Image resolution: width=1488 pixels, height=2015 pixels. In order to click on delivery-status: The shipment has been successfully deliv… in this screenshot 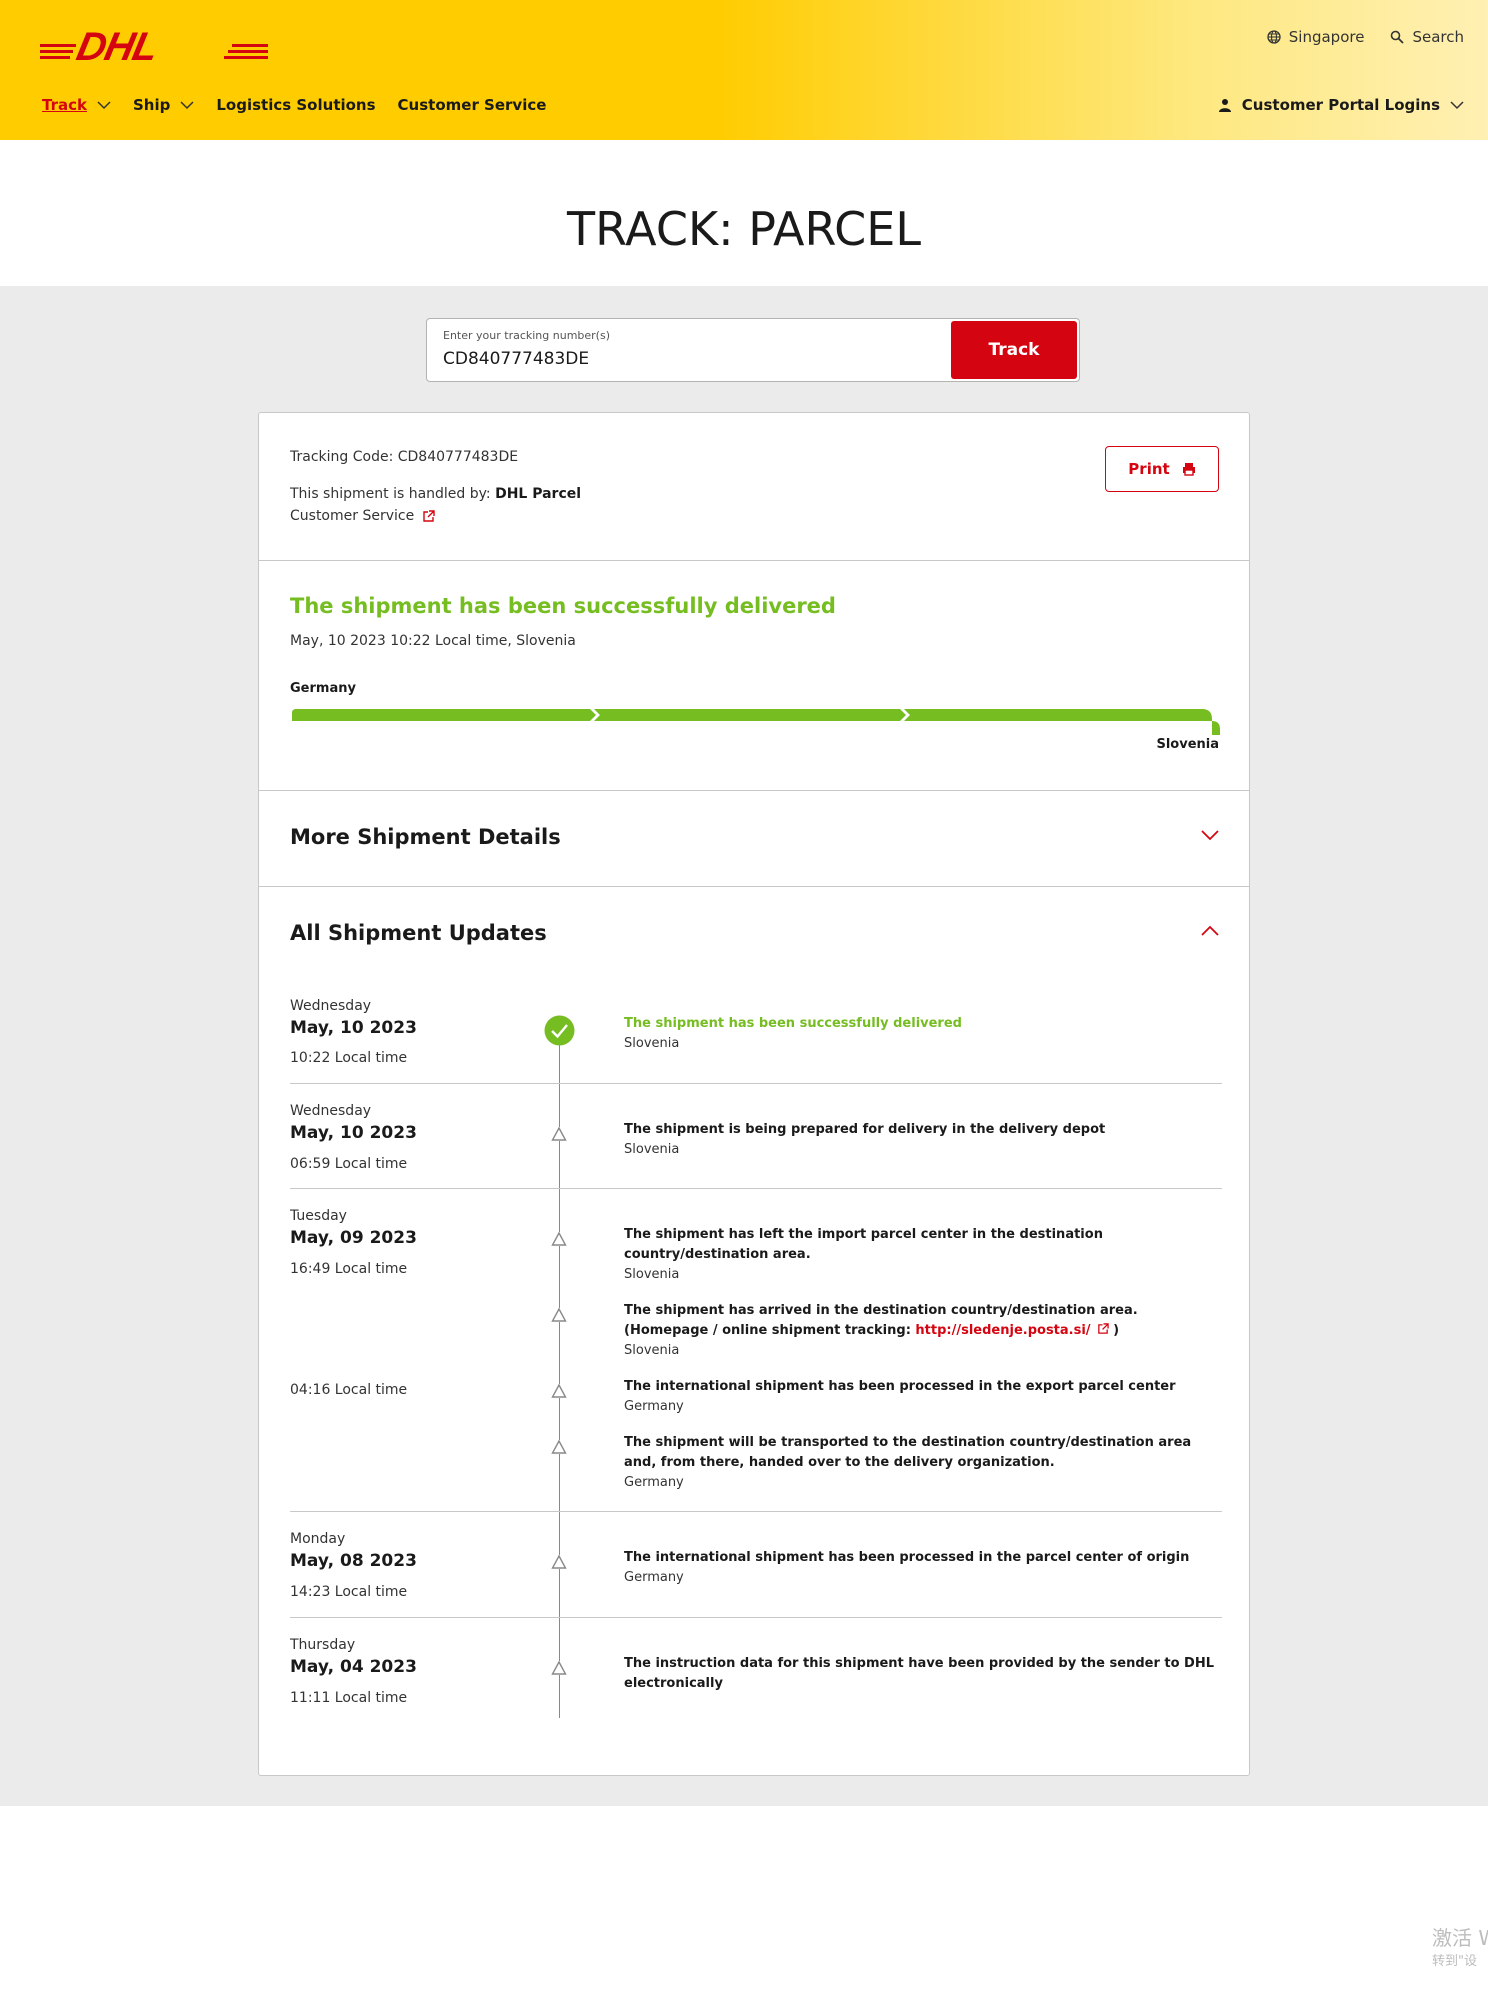, I will do `click(754, 676)`.